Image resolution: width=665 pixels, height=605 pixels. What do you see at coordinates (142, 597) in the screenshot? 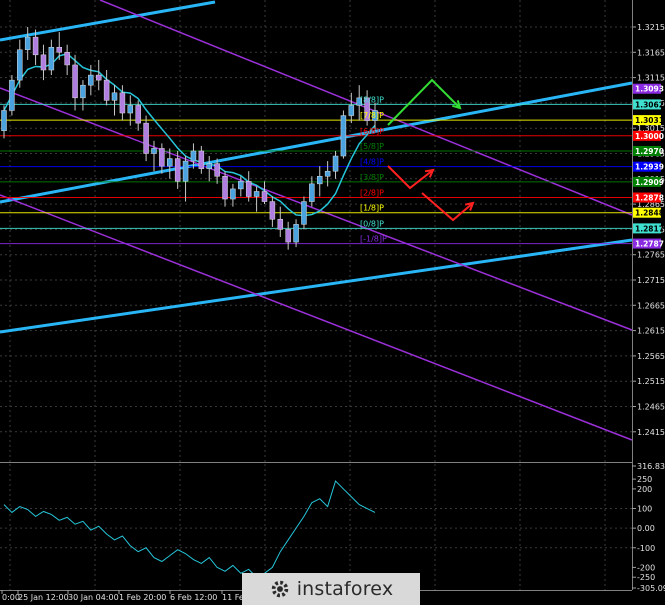
I see `time-tick-label: 1 Feb 20:00` at bounding box center [142, 597].